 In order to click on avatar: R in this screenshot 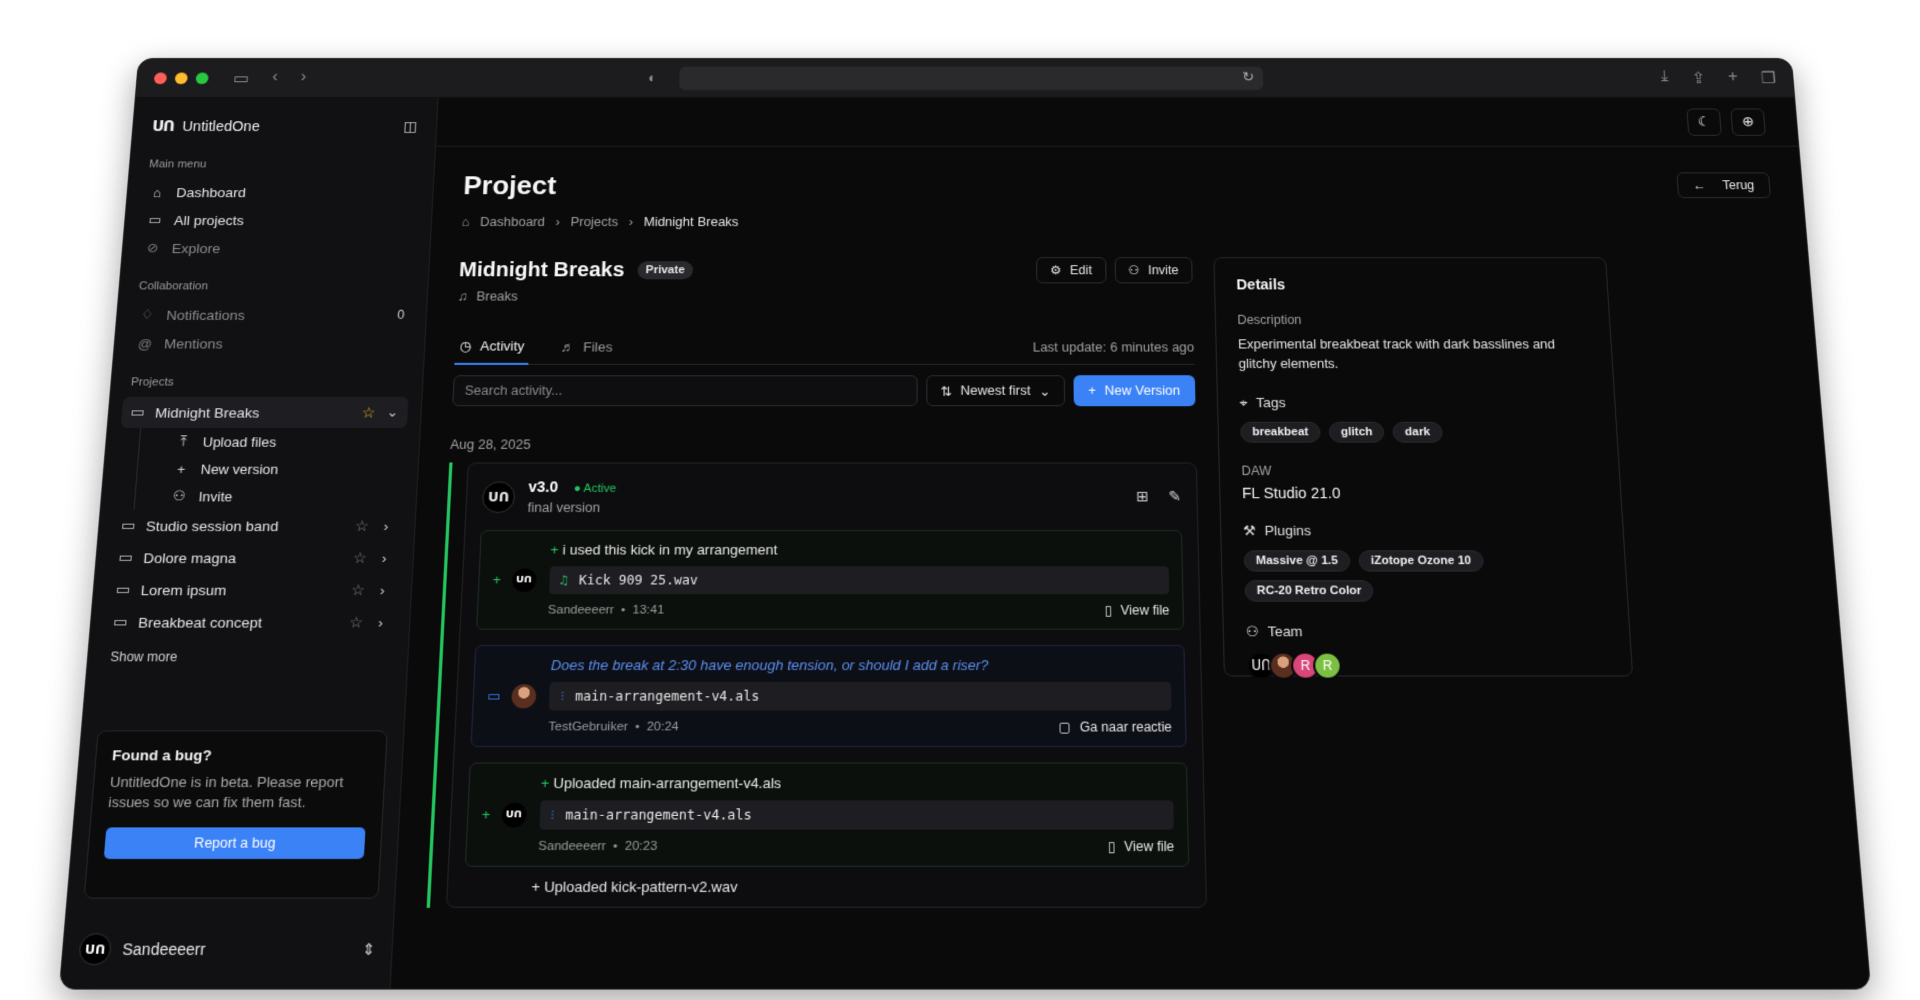, I will do `click(1328, 665)`.